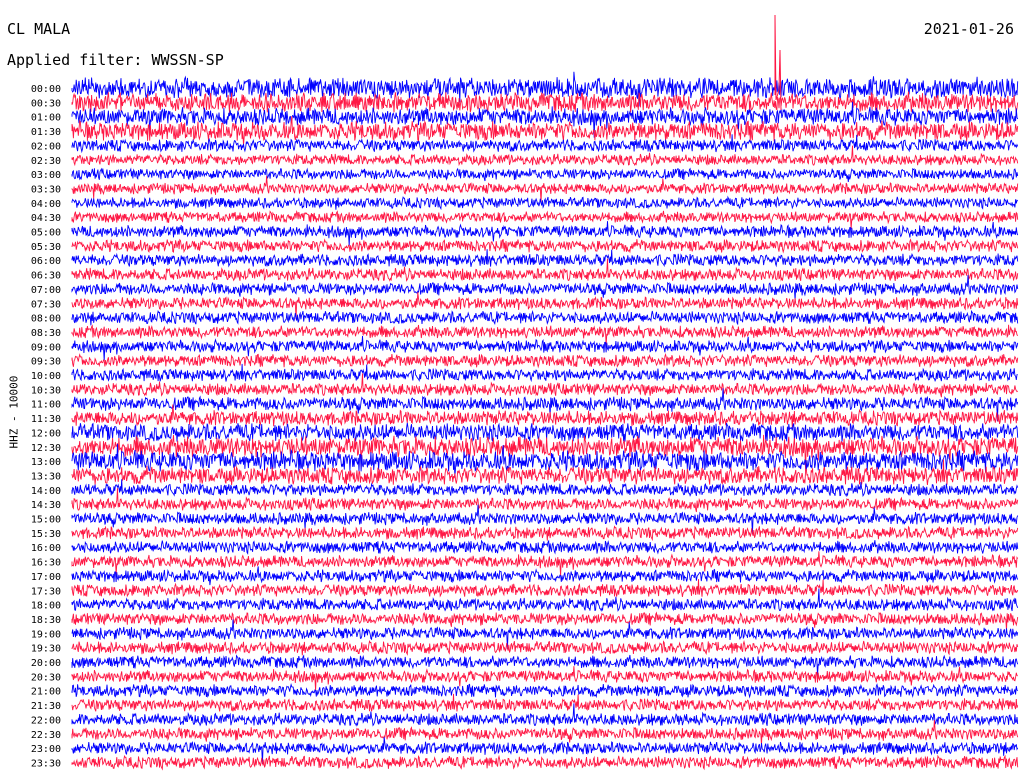 This screenshot has height=780, width=1024. I want to click on row-time-label: 08:00, so click(46, 319).